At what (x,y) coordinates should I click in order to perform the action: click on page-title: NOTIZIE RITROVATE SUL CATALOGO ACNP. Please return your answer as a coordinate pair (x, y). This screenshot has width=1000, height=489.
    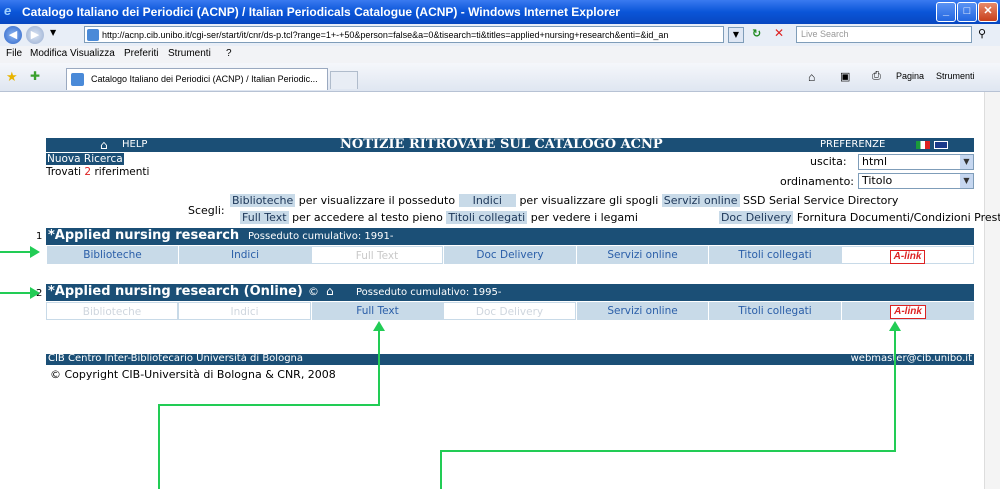
    Looking at the image, I should click on (501, 144).